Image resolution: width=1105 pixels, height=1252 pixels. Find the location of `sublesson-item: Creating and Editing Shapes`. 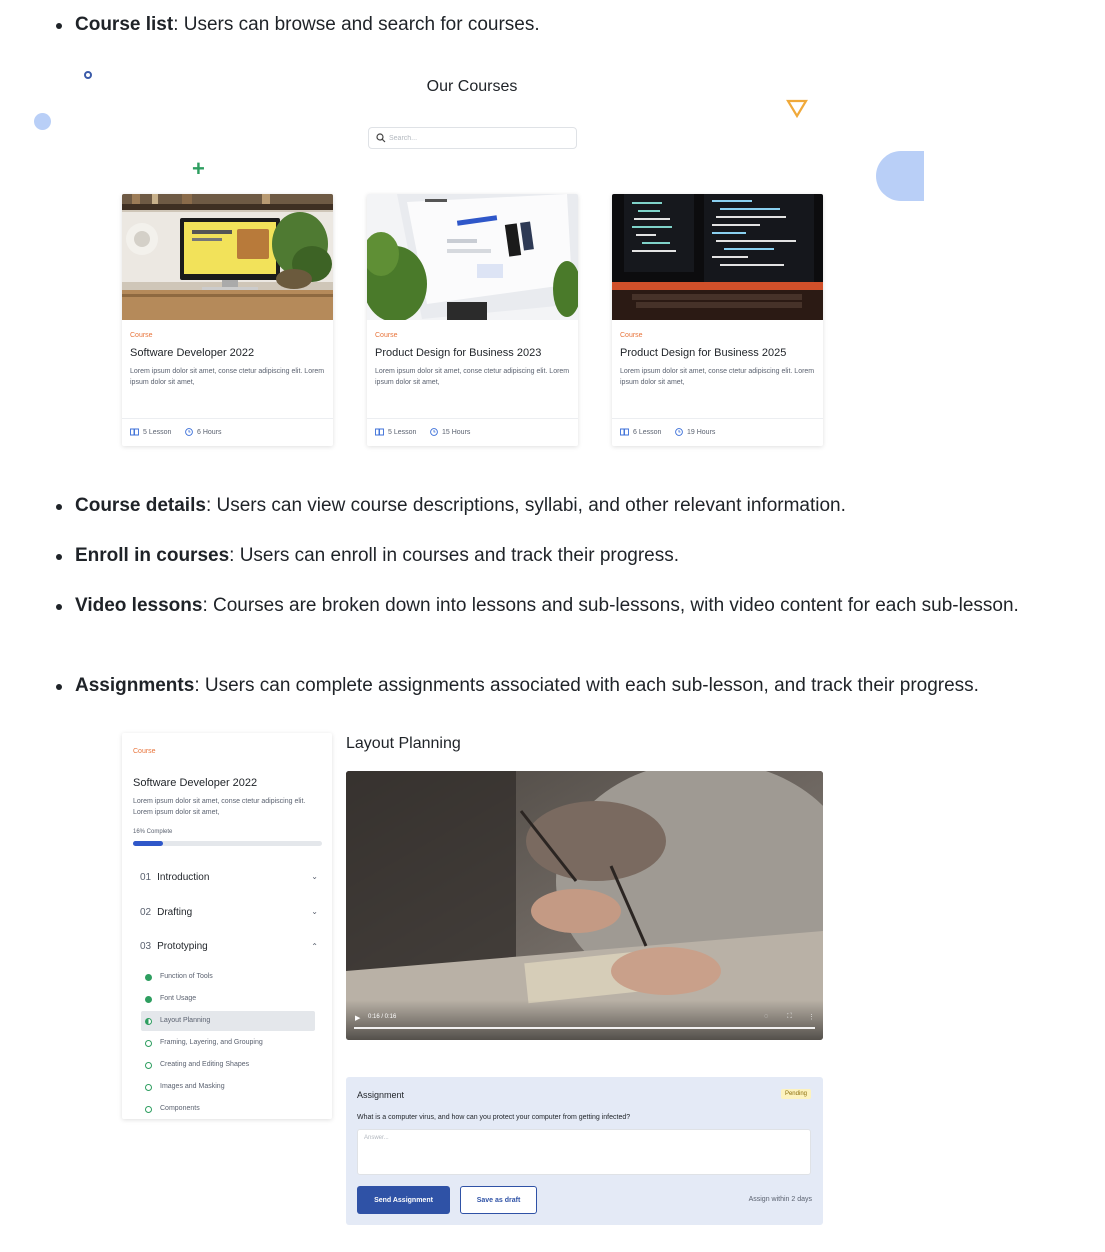

sublesson-item: Creating and Editing Shapes is located at coordinates (228, 1065).